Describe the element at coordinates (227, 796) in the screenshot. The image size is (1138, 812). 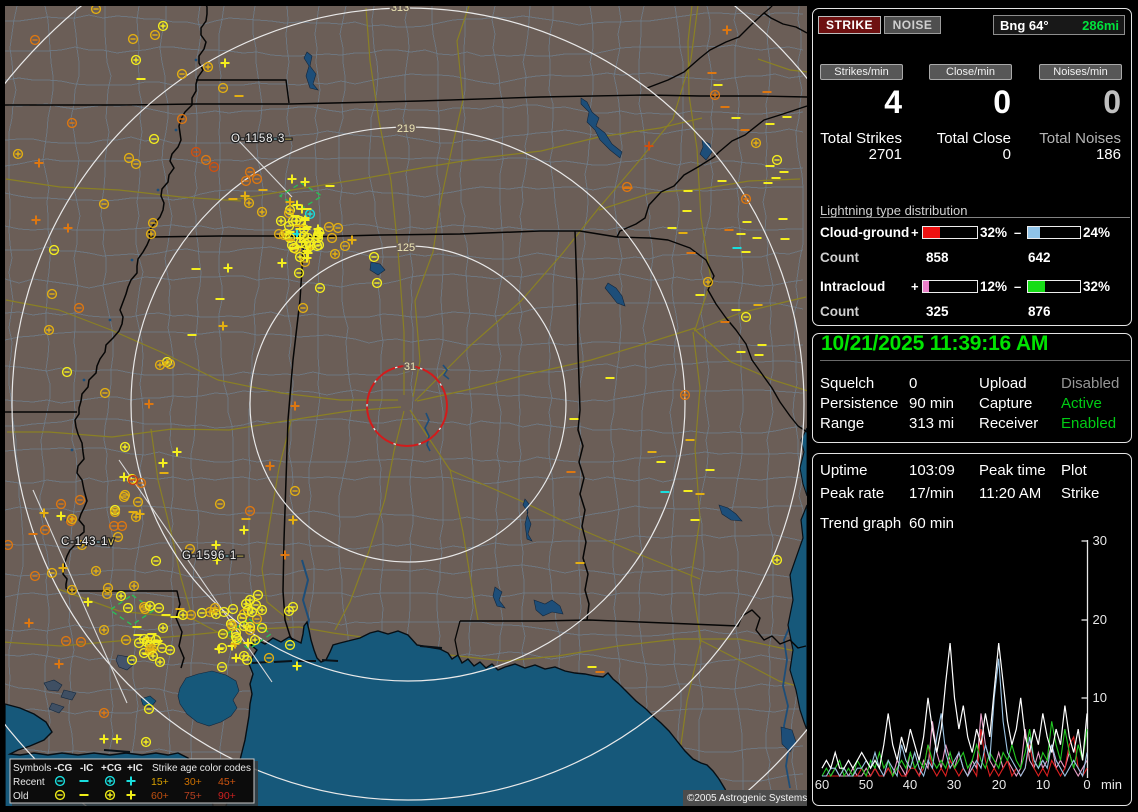
I see `svg-text: 90+` at that location.